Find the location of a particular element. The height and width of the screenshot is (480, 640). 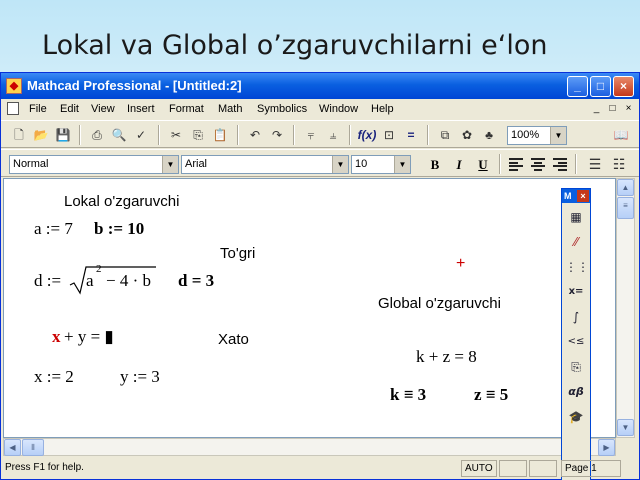

scroll-thumb: ≡ is located at coordinates (625, 208).